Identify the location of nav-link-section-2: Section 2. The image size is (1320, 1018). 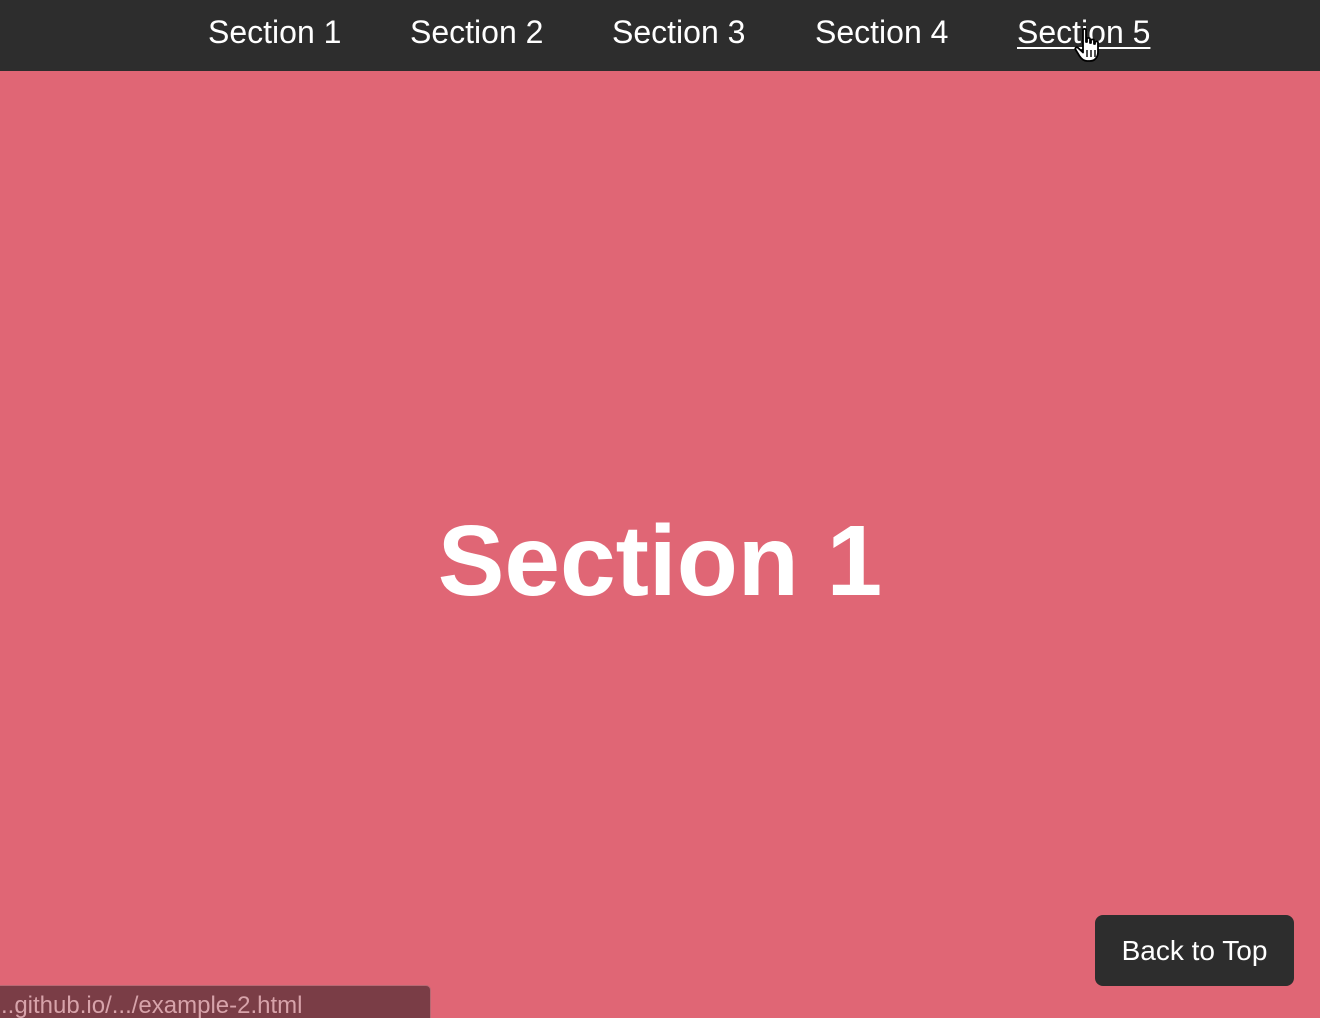
(476, 32).